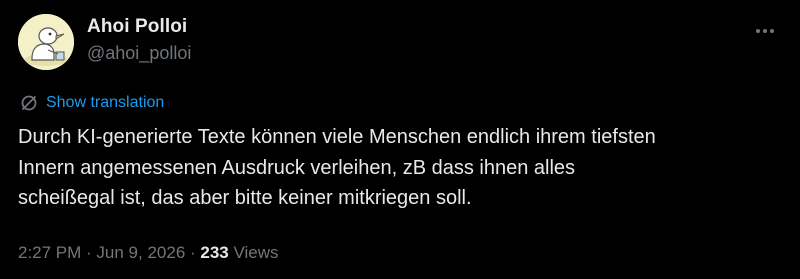 Image resolution: width=800 pixels, height=279 pixels. What do you see at coordinates (140, 252) in the screenshot?
I see `tweet-date-link: Jun 9, 2026` at bounding box center [140, 252].